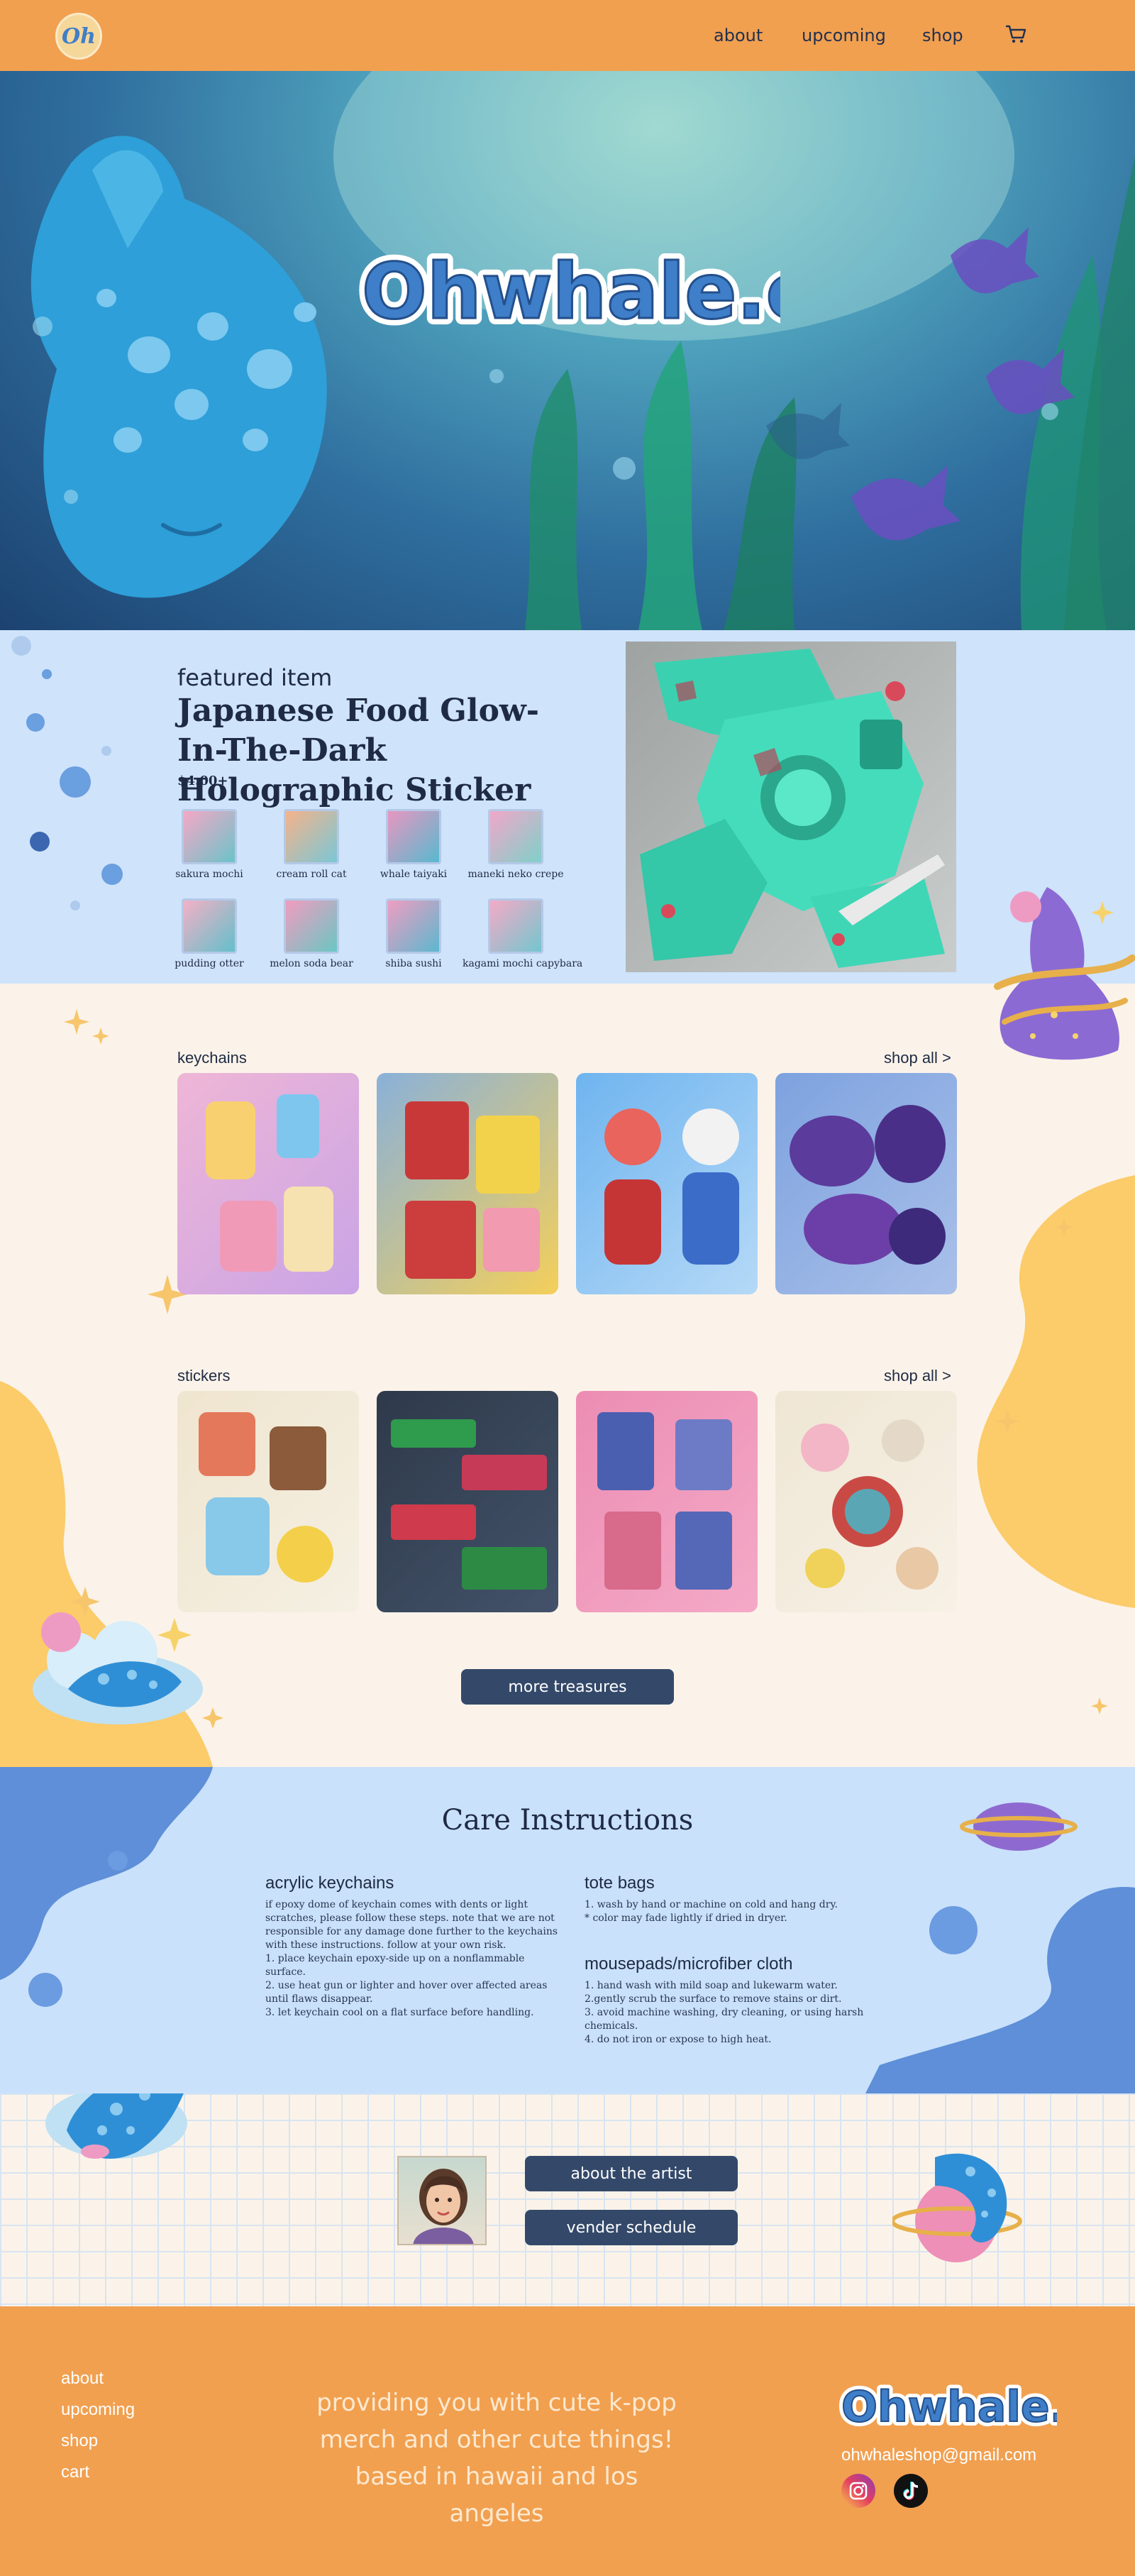  Describe the element at coordinates (631, 2173) in the screenshot. I see `about-the-artist-button: about the artist` at that location.